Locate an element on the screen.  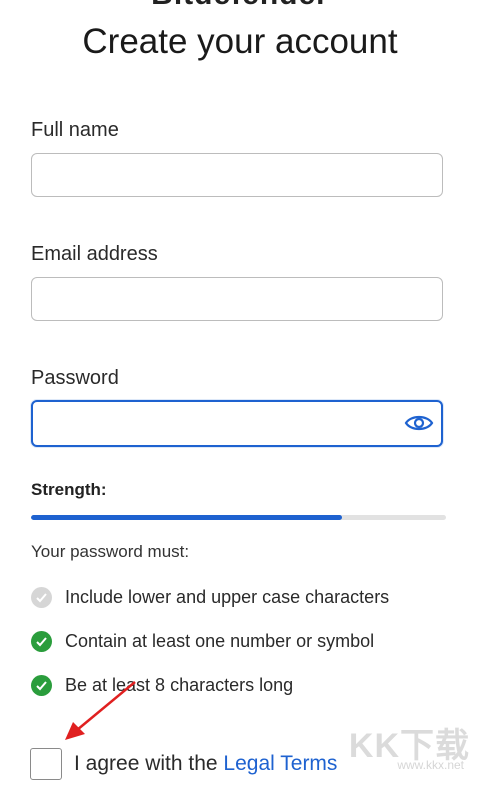
pending-check-icon is located at coordinates (41, 597).